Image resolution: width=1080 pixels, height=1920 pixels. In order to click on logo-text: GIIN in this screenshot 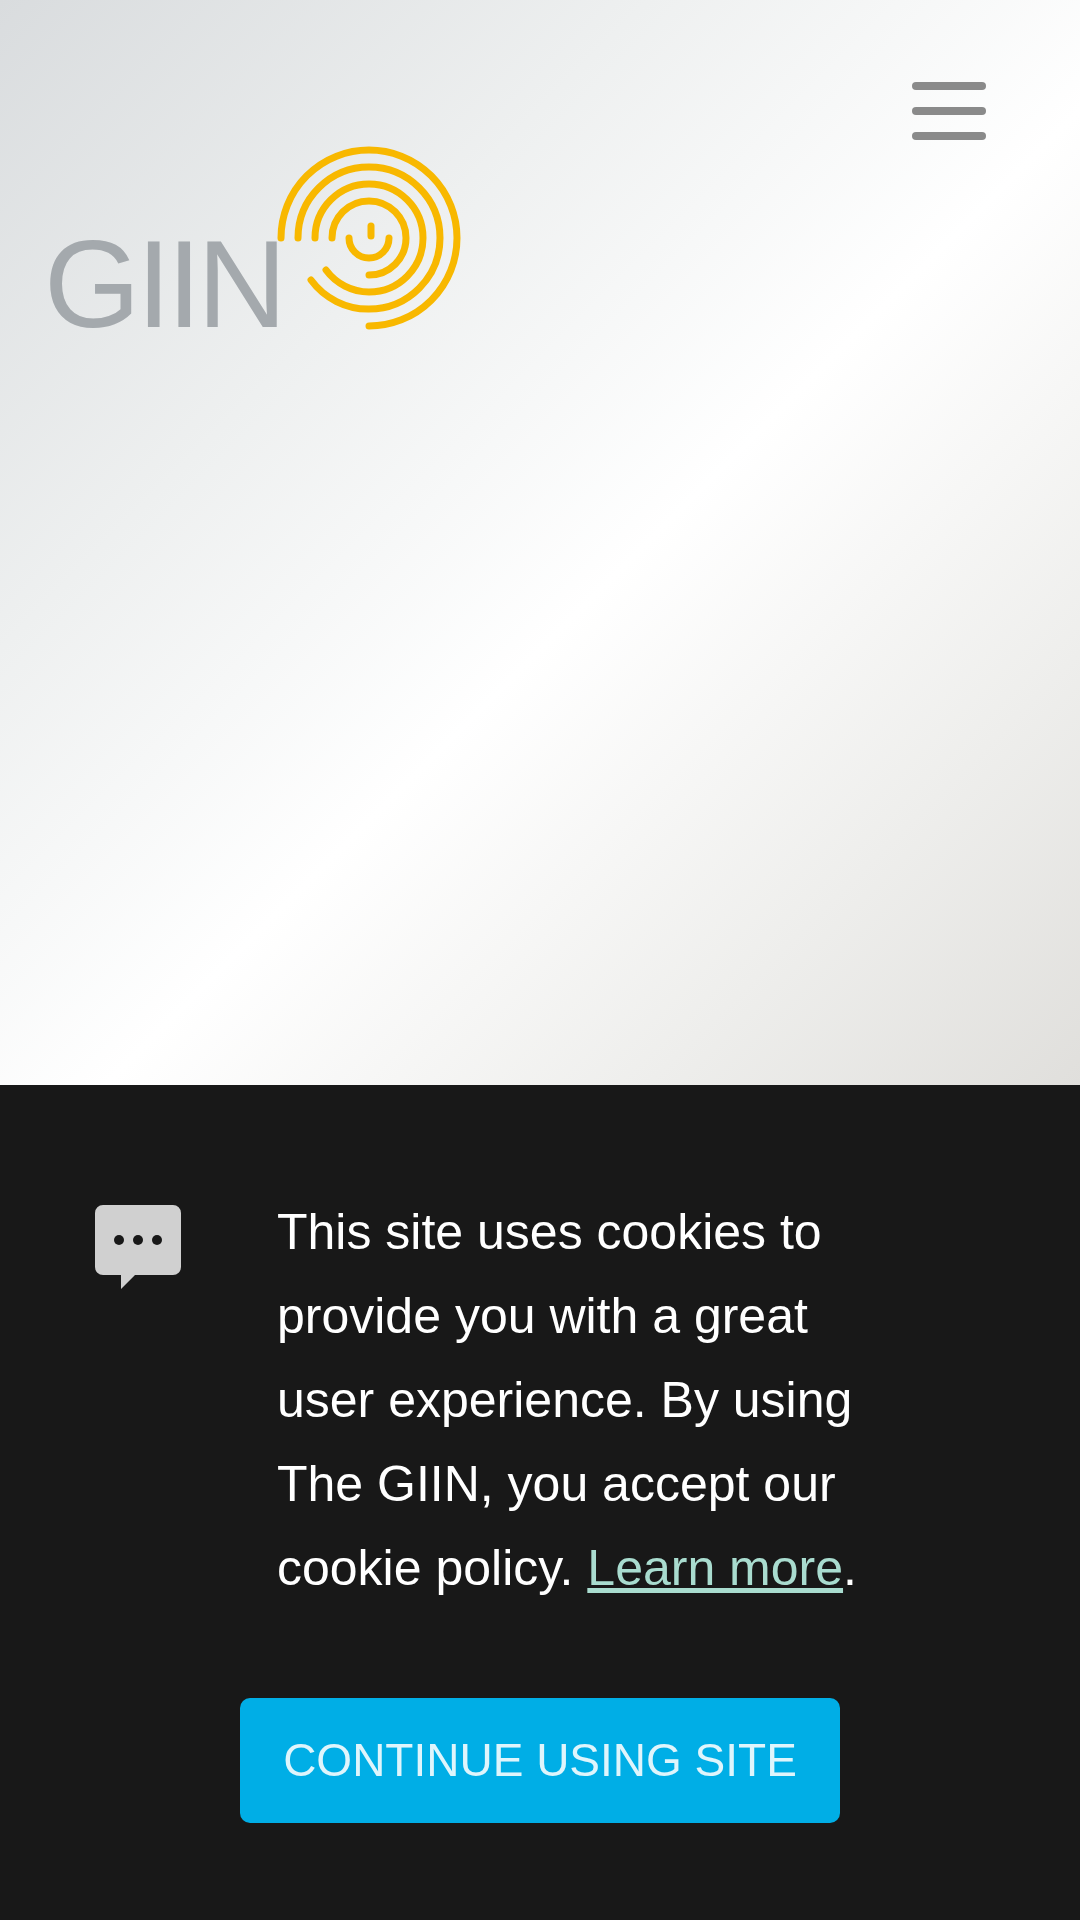, I will do `click(163, 284)`.